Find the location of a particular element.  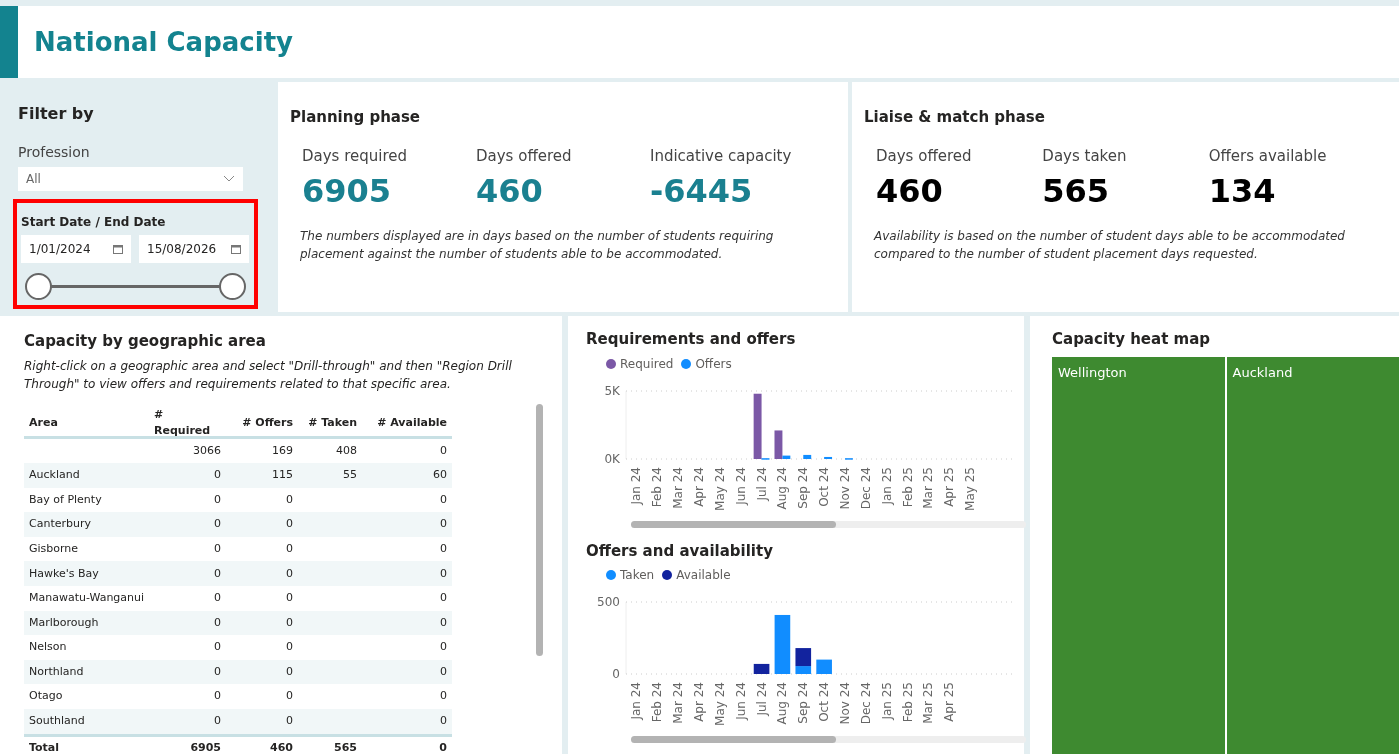

axis-tick-label: Aug 24 is located at coordinates (782, 487).